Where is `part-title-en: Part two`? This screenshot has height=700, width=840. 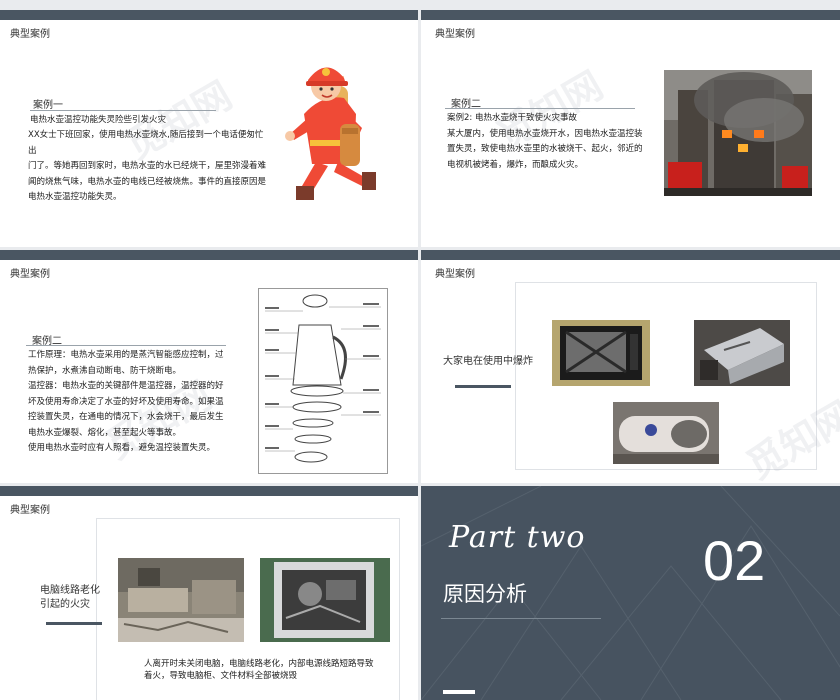 part-title-en: Part two is located at coordinates (517, 537).